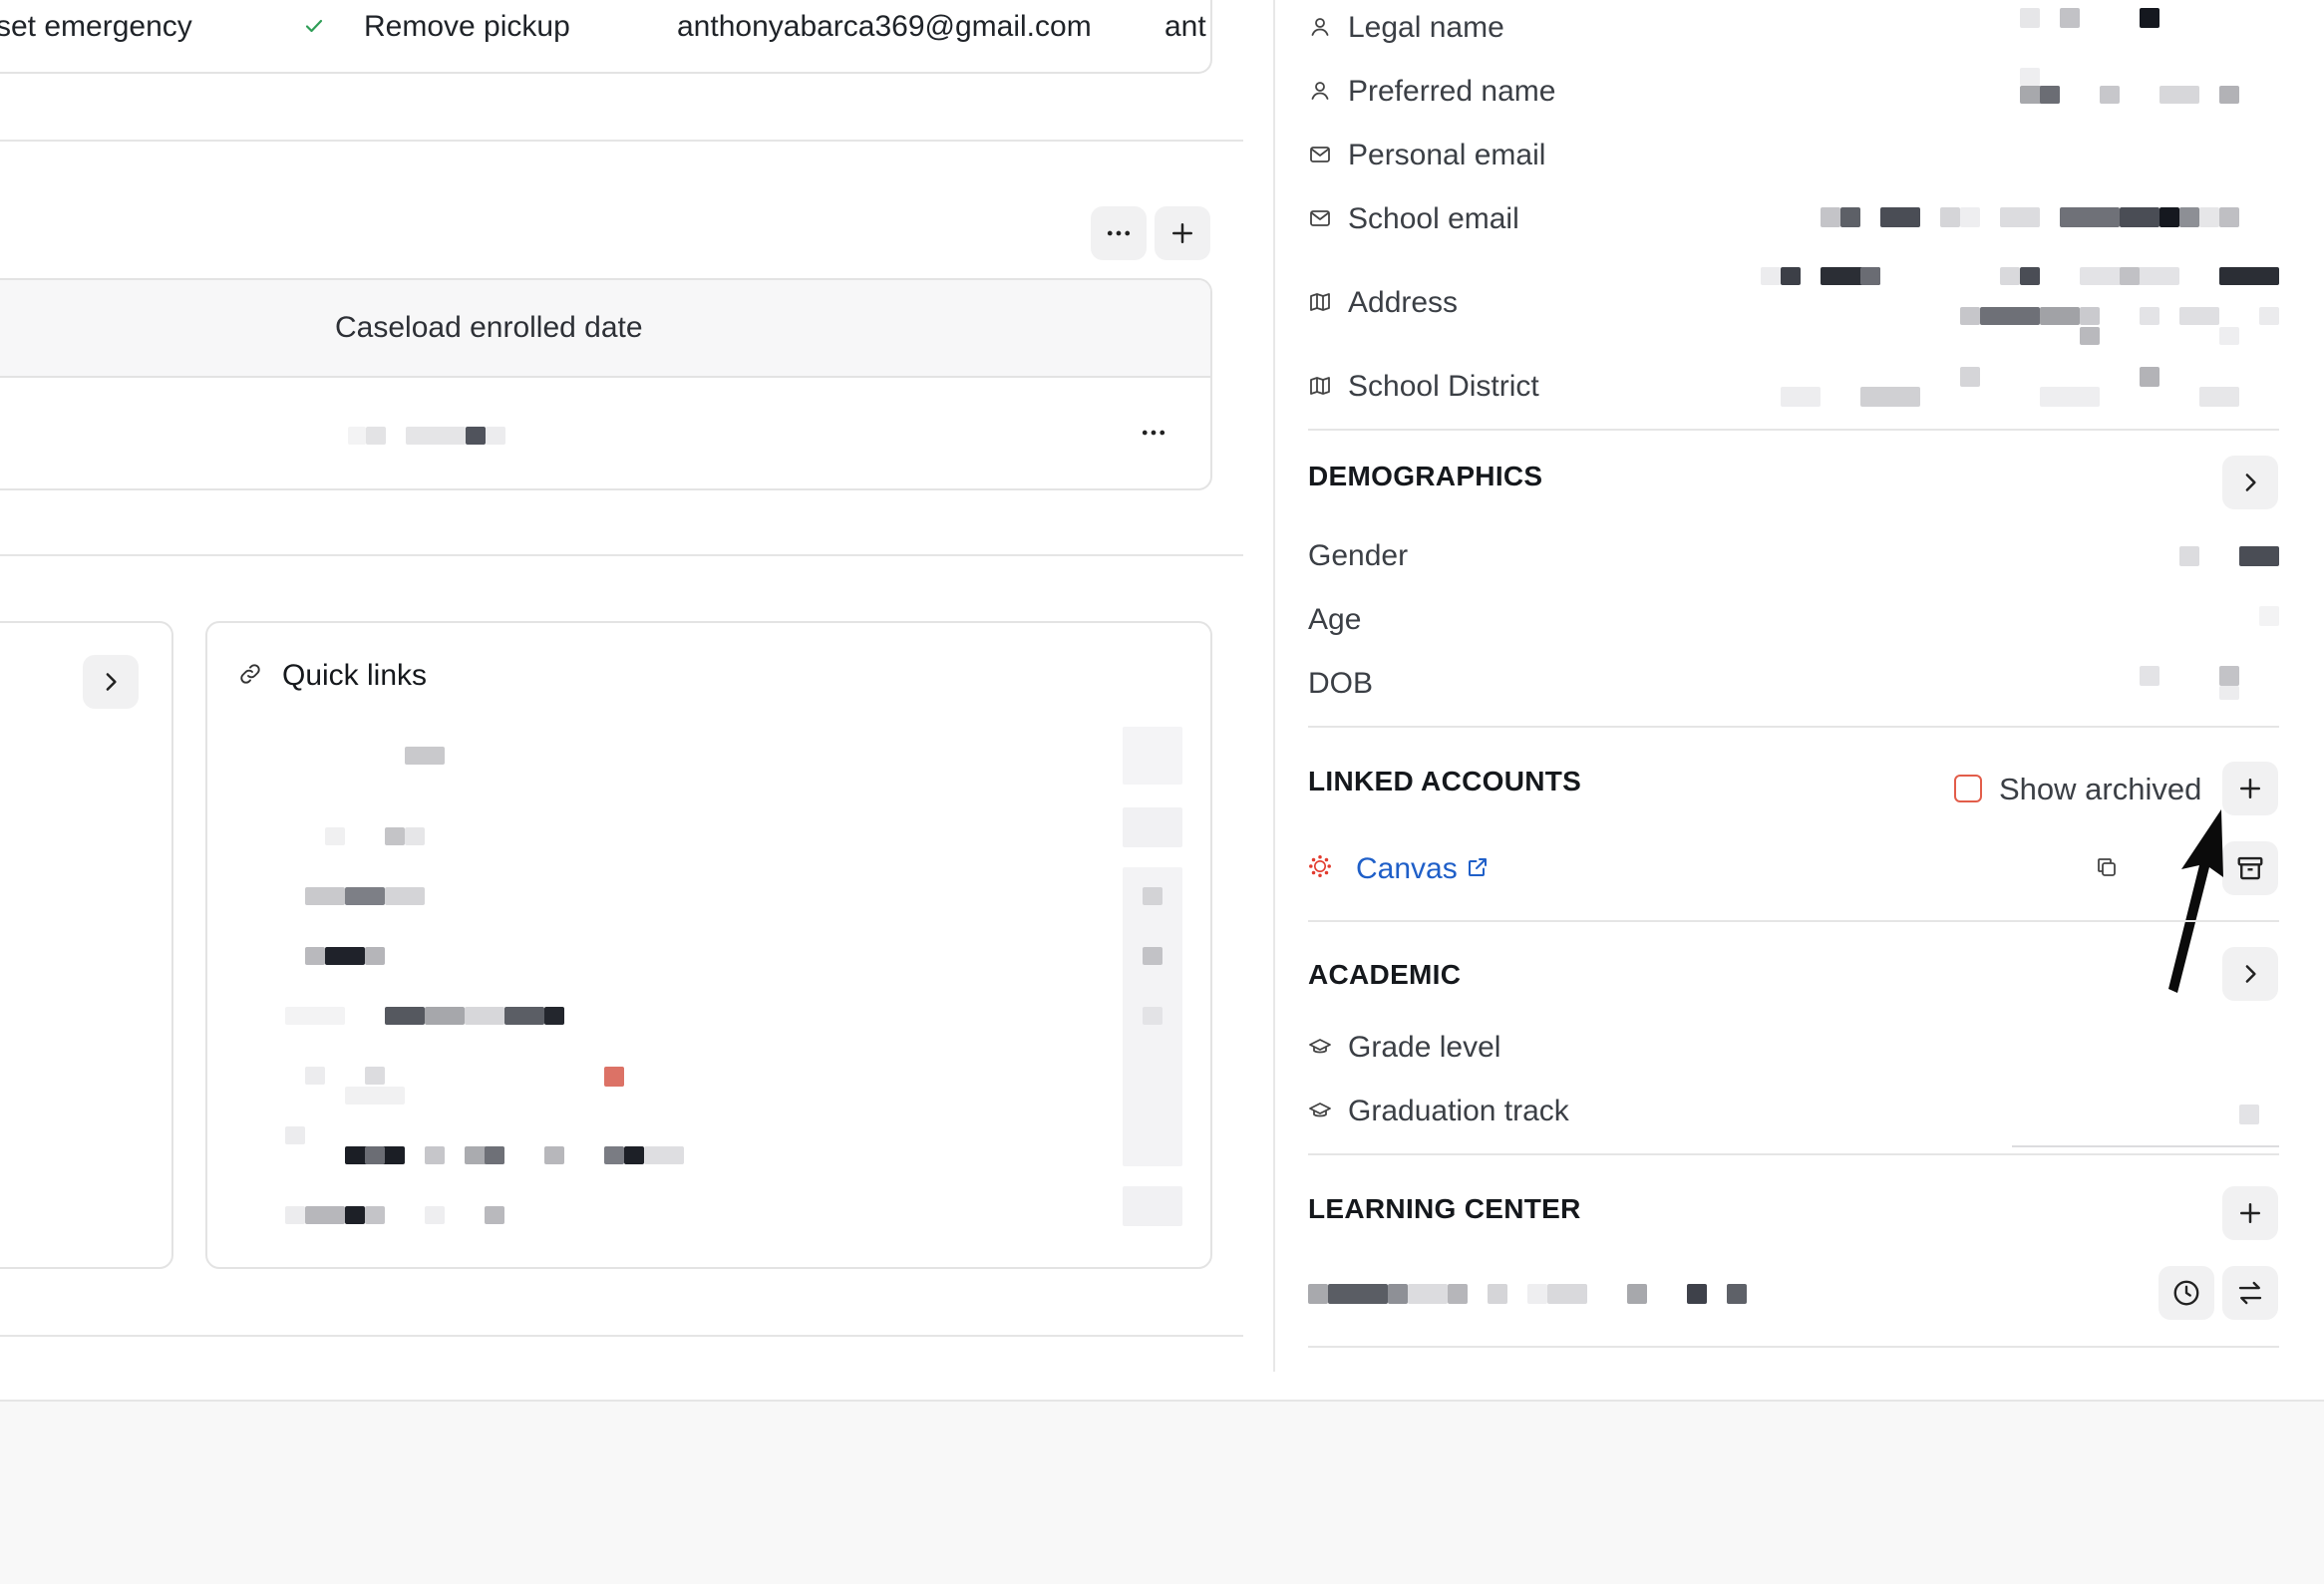 The image size is (2324, 1584). I want to click on linked-accounts-title: LINKED ACCOUNTS, so click(1445, 781).